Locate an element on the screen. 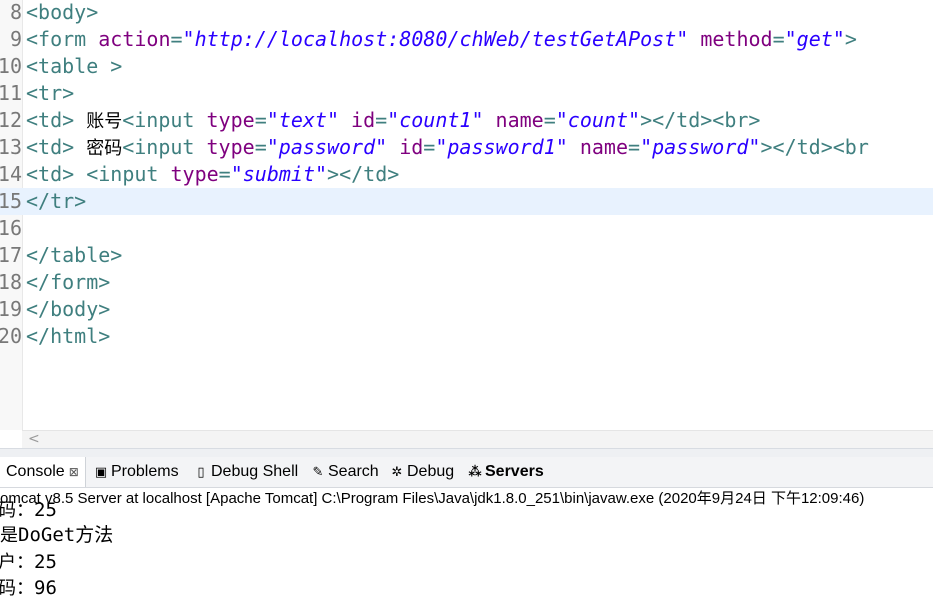  code-token: "get" is located at coordinates (814, 39).